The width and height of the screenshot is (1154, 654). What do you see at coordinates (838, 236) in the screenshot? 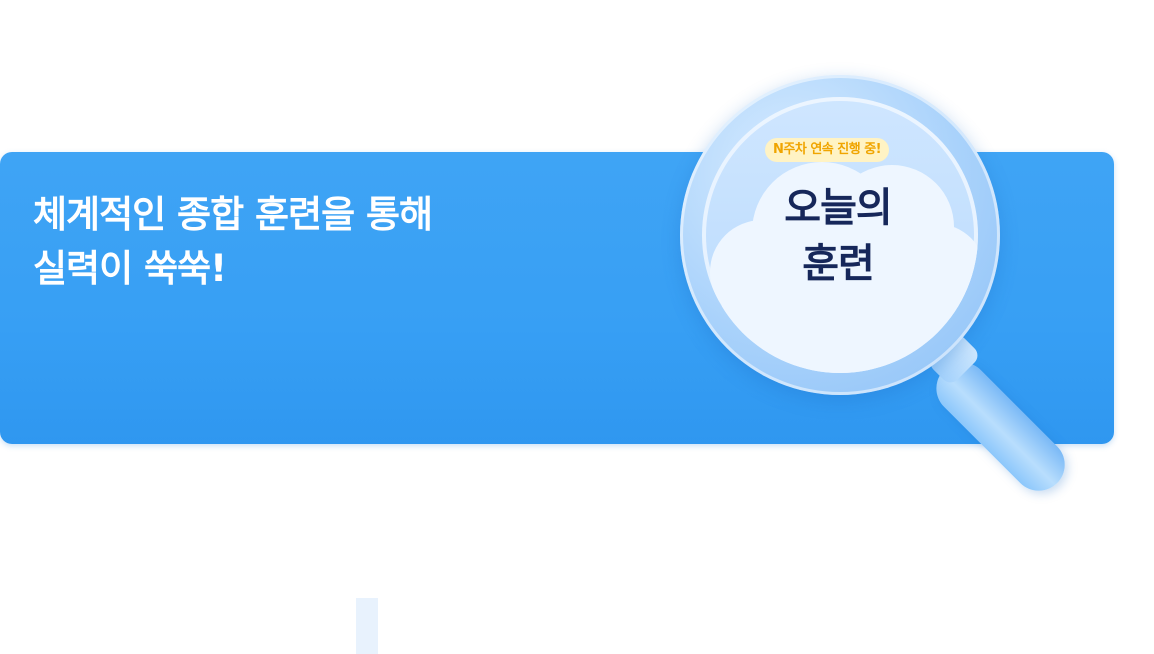
I see `today-training-title: 오늘의 훈련` at bounding box center [838, 236].